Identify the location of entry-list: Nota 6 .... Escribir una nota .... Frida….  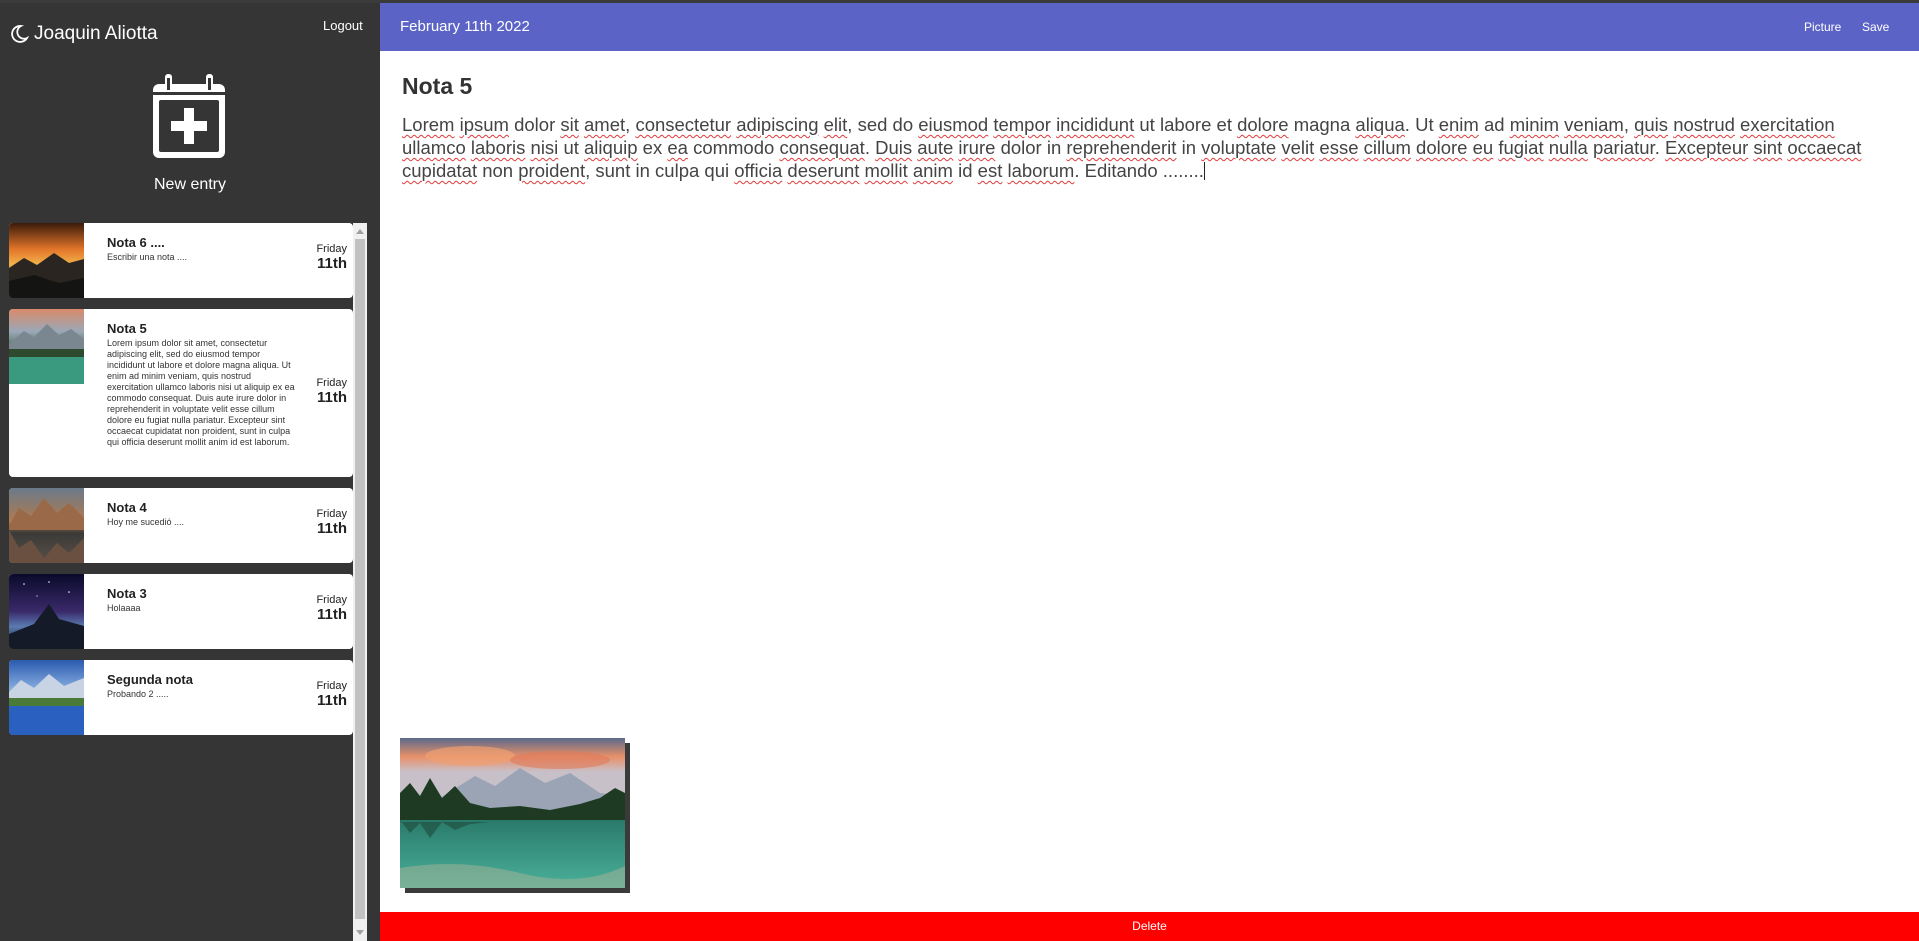
(181, 582).